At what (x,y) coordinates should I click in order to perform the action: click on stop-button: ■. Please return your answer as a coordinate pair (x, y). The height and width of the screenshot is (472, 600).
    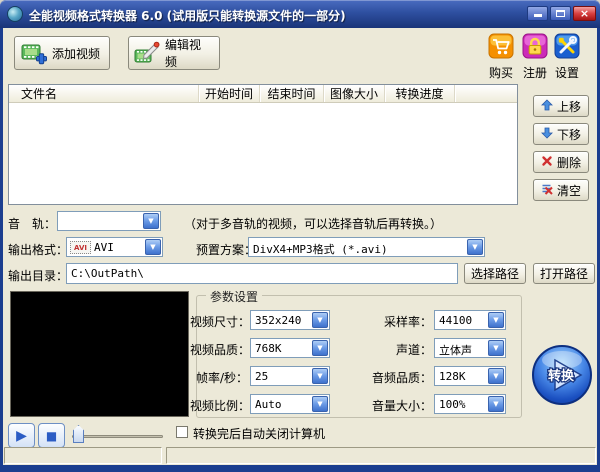
    Looking at the image, I should click on (51, 435).